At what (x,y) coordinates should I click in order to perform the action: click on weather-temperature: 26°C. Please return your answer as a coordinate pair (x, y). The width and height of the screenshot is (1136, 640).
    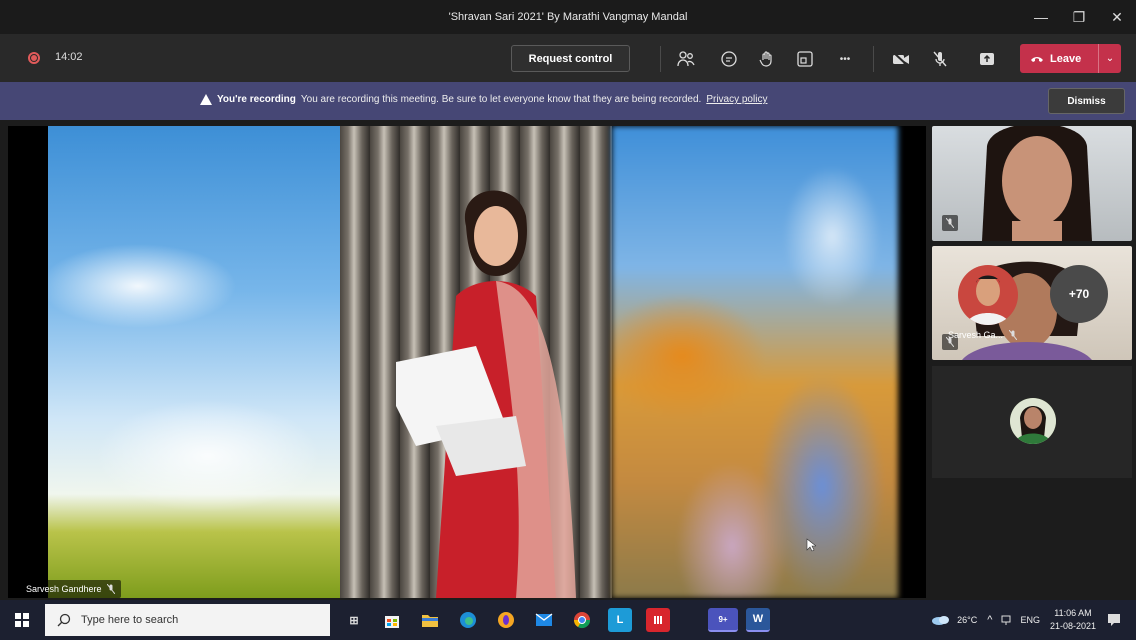
    Looking at the image, I should click on (967, 620).